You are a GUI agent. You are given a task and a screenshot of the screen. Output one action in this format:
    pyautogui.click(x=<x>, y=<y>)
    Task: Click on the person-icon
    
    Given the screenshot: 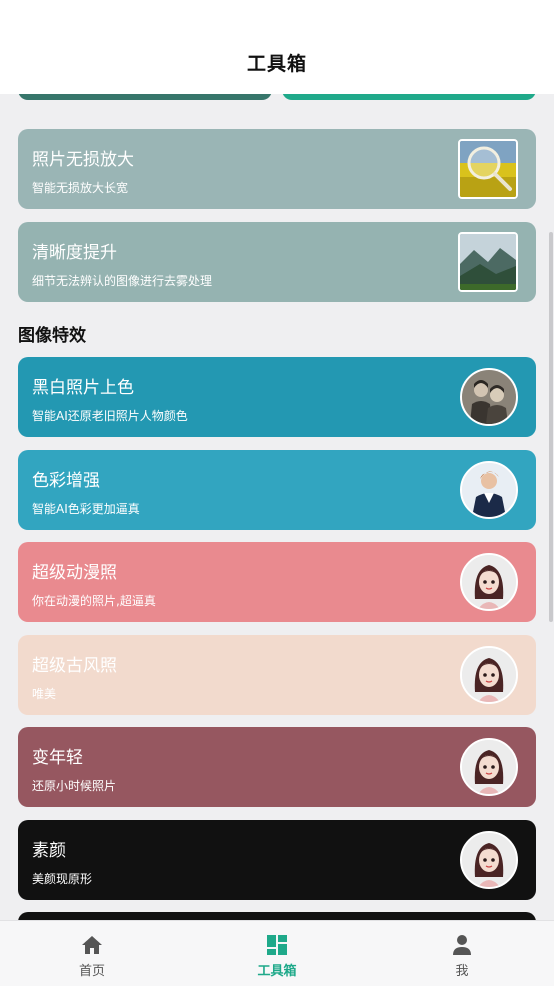 What is the action you would take?
    pyautogui.click(x=462, y=945)
    